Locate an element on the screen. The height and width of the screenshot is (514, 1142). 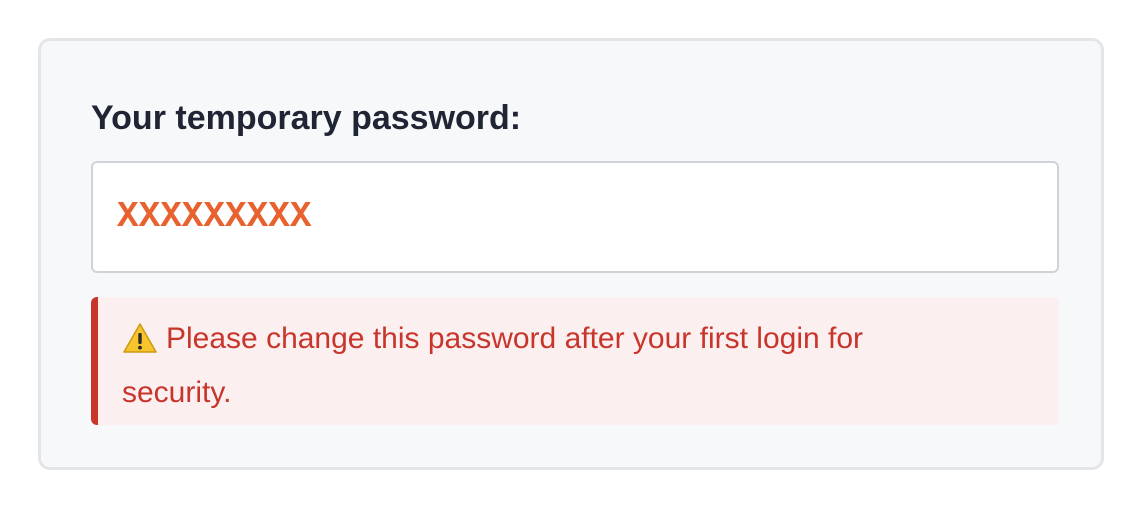
password-value: XXXXXXXXX is located at coordinates (214, 217).